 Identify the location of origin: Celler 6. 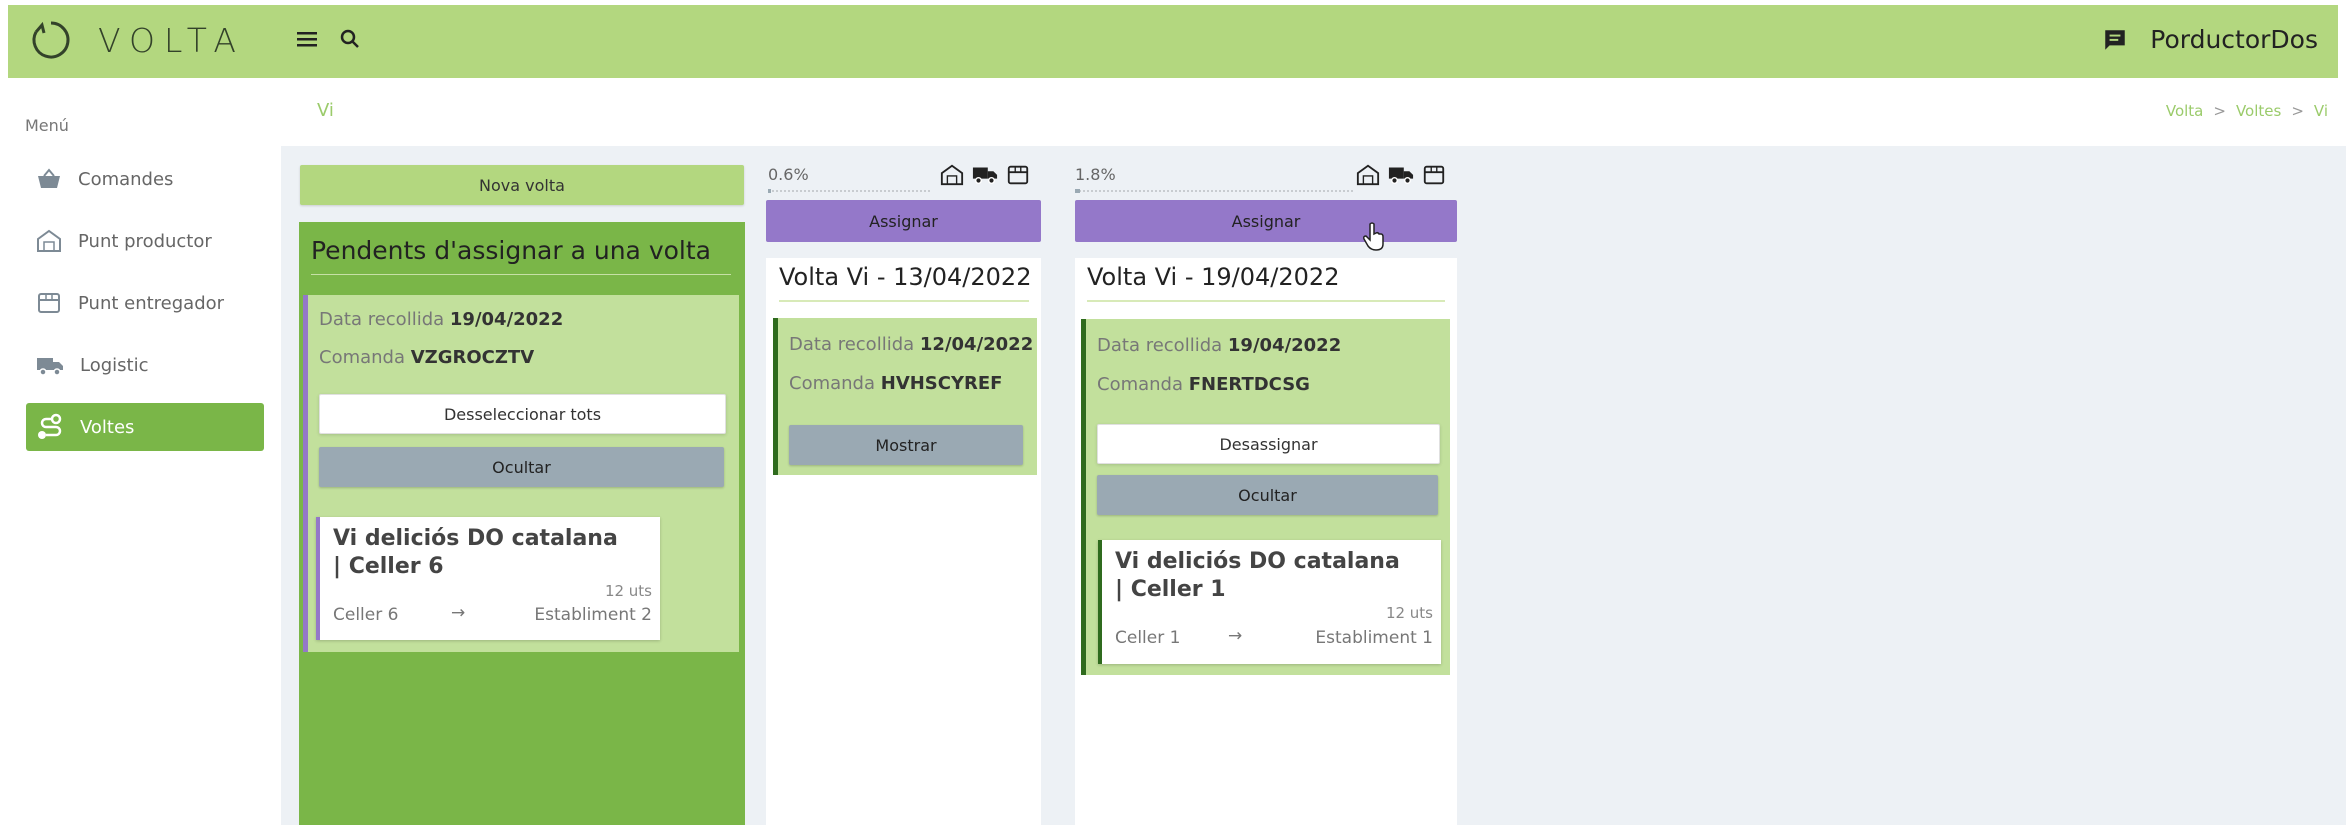
(366, 615).